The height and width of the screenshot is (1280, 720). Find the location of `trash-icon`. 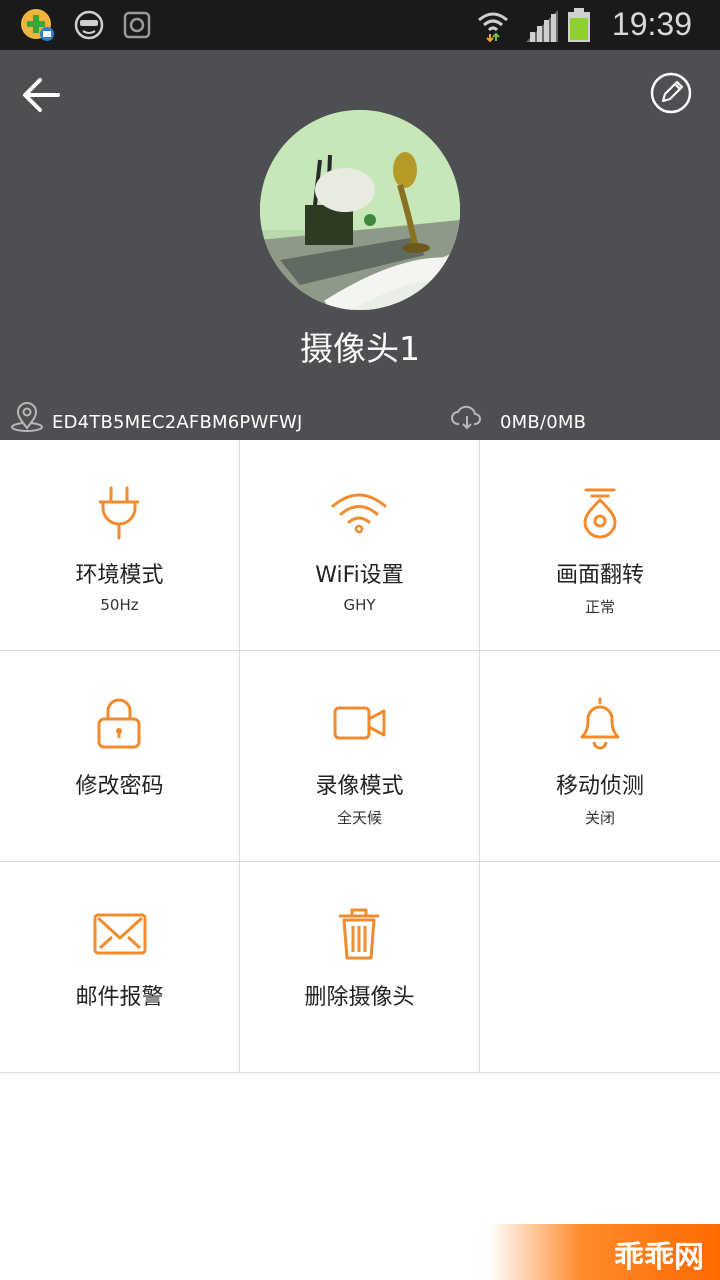

trash-icon is located at coordinates (359, 934).